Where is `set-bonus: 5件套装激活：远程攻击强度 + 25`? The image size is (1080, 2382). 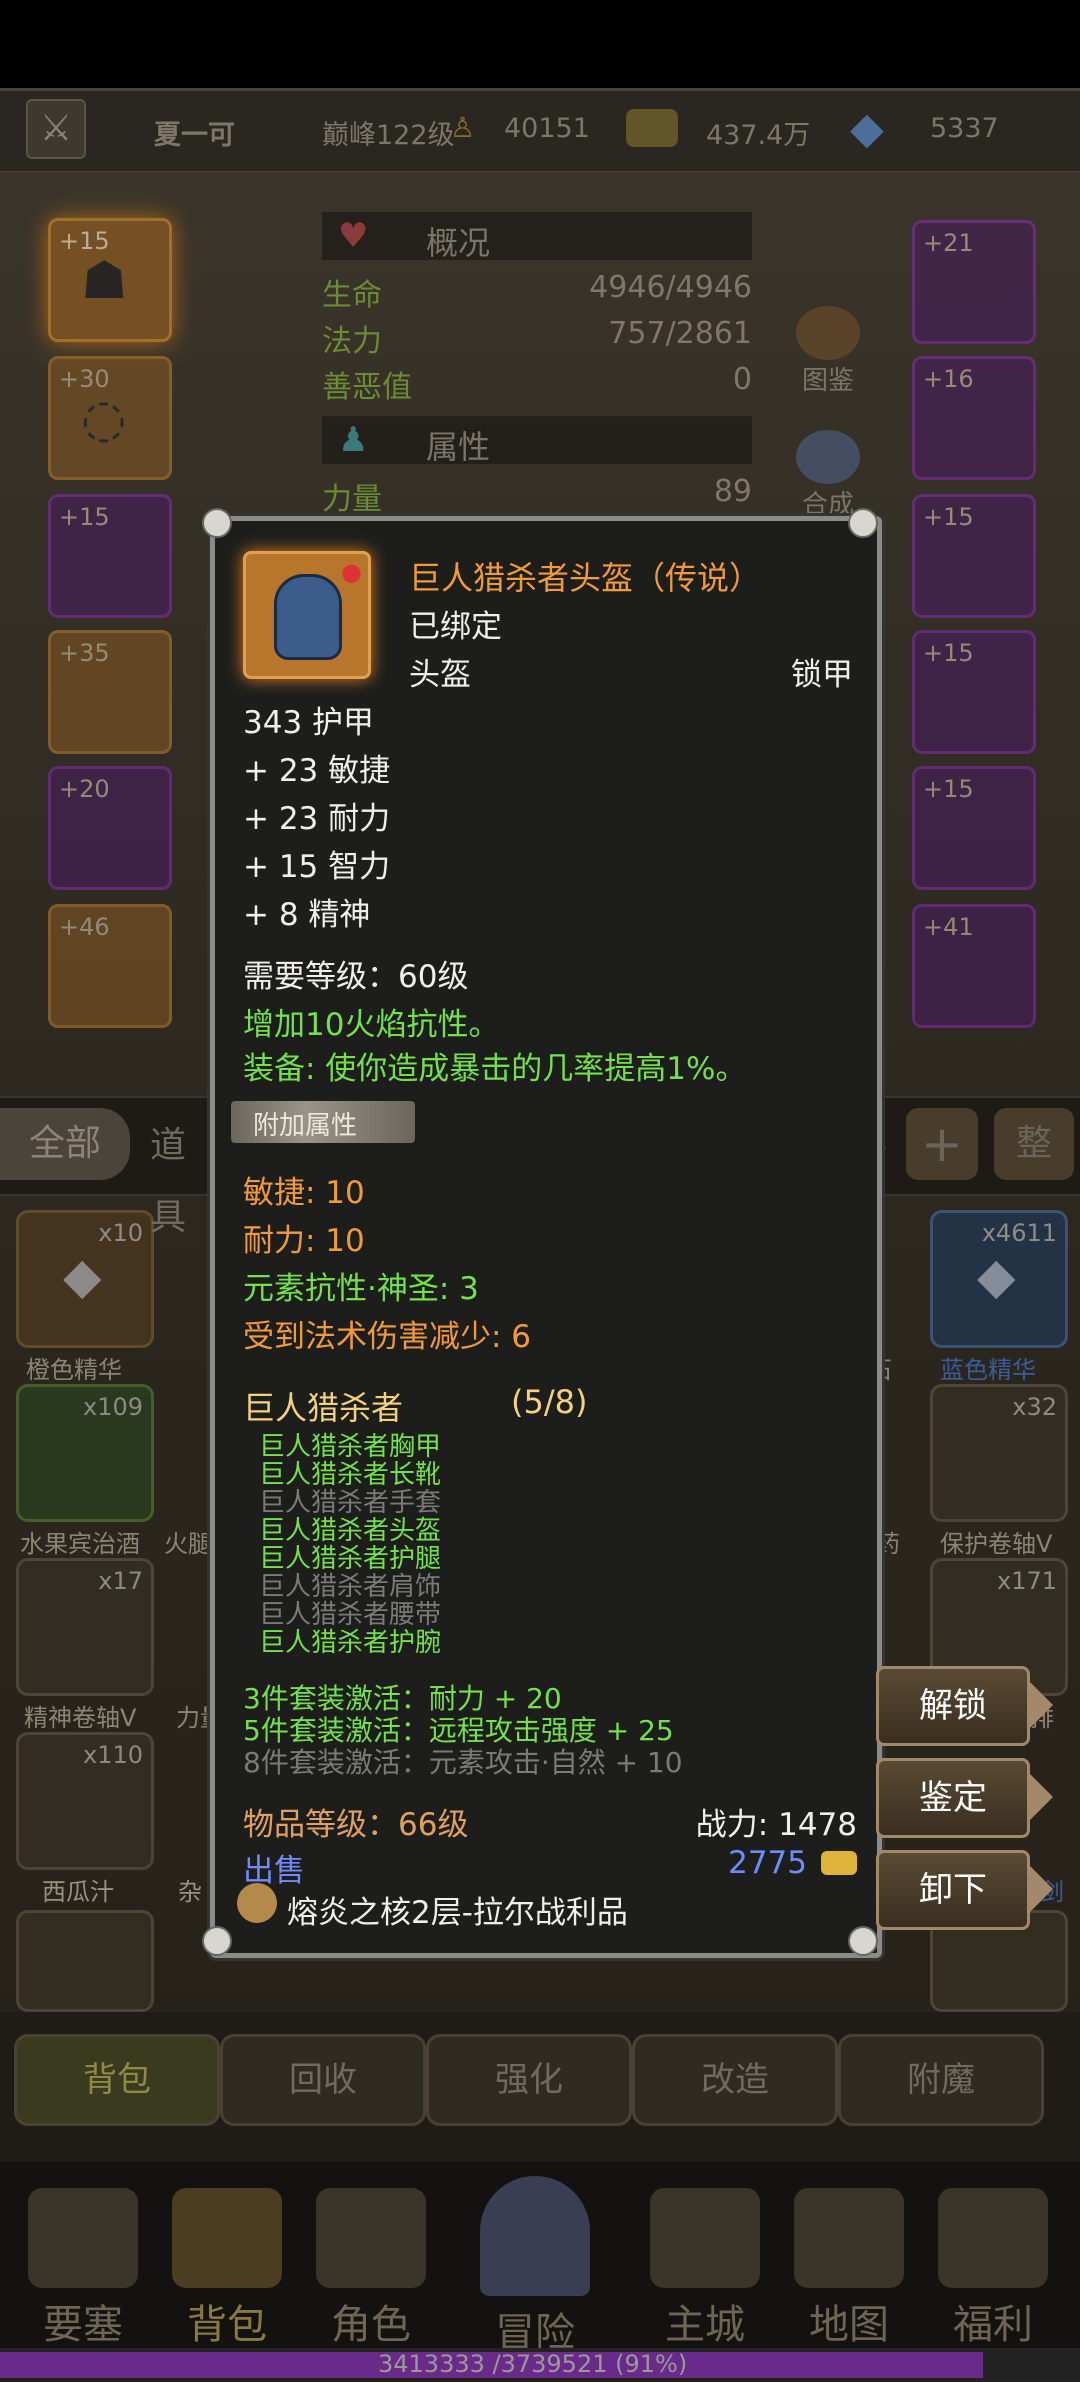
set-bonus: 5件套装激活：远程攻击强度 + 25 is located at coordinates (458, 1730).